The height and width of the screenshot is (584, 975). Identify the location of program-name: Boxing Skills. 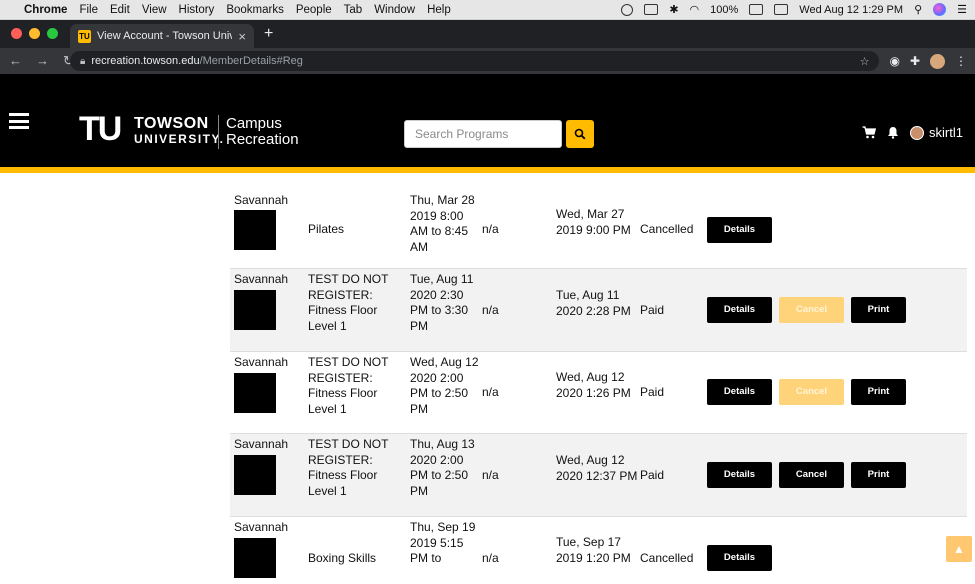
(342, 558).